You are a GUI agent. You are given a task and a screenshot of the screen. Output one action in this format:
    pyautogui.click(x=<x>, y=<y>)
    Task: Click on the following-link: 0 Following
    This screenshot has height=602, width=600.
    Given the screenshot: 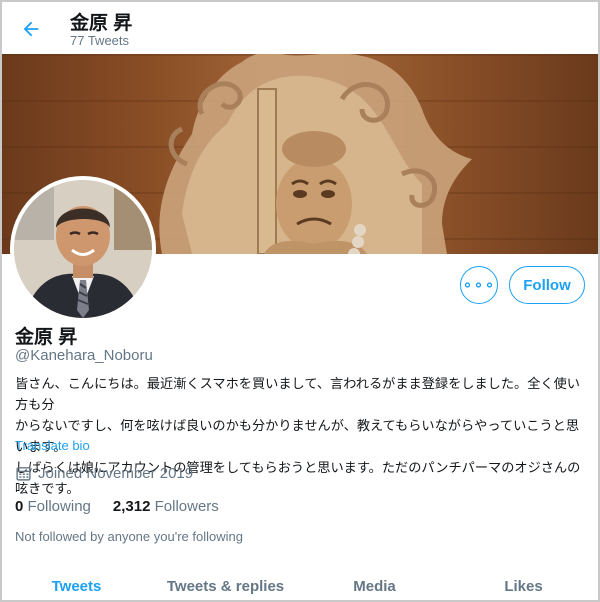 What is the action you would take?
    pyautogui.click(x=53, y=506)
    